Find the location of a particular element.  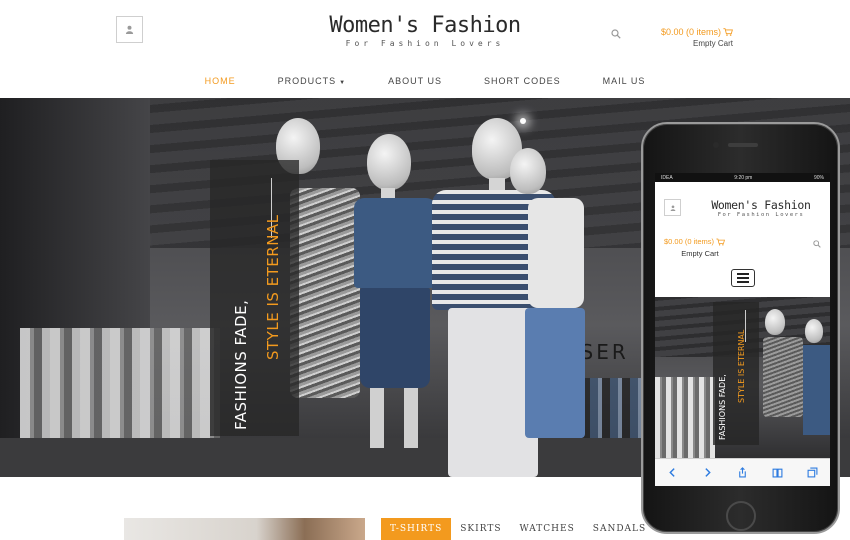

nav-item-products: PRODUCTS ▼ is located at coordinates (312, 81).